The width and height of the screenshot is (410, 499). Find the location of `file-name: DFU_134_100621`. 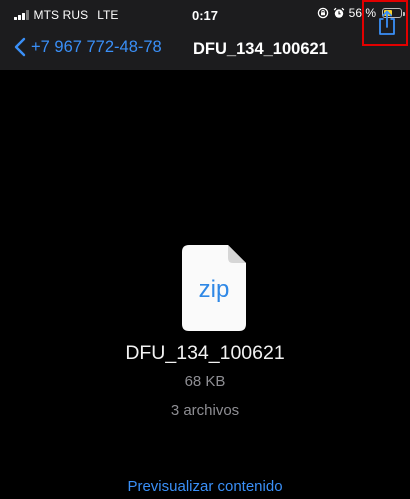

file-name: DFU_134_100621 is located at coordinates (205, 353).